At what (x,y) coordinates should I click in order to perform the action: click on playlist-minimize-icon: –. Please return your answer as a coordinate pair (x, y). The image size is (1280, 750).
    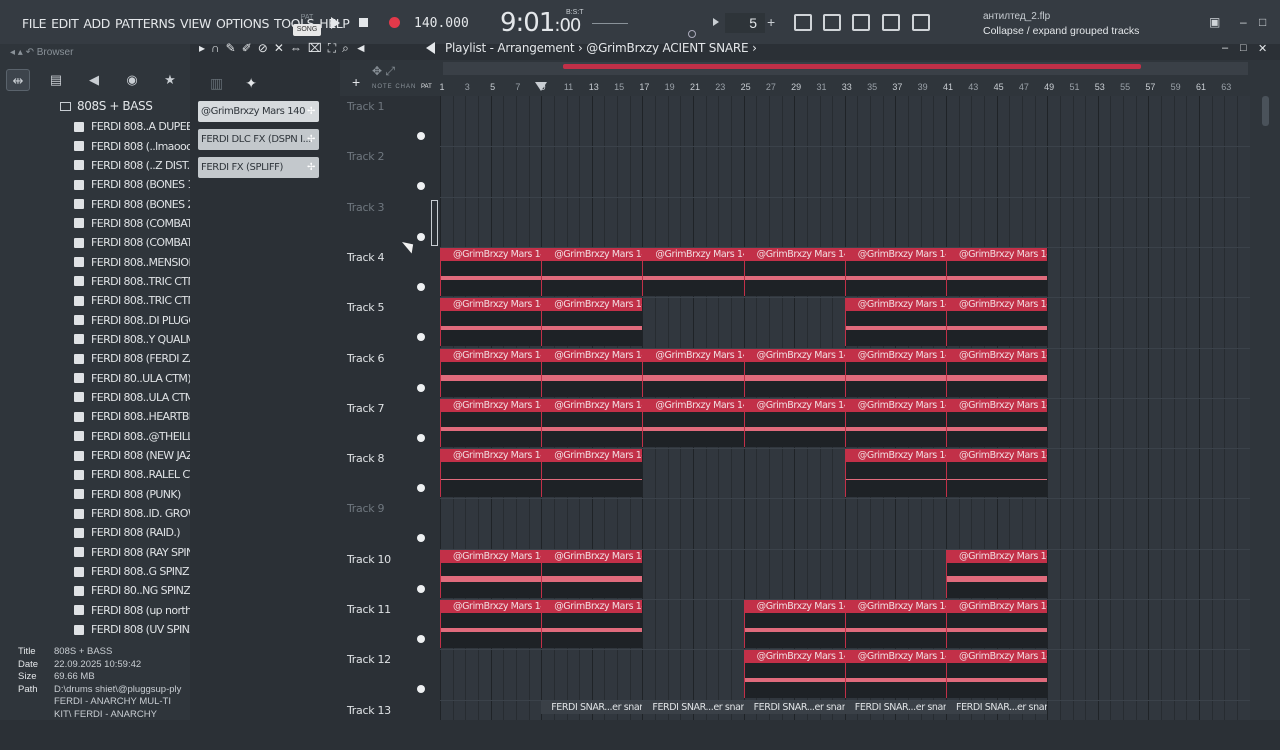
    Looking at the image, I should click on (1225, 48).